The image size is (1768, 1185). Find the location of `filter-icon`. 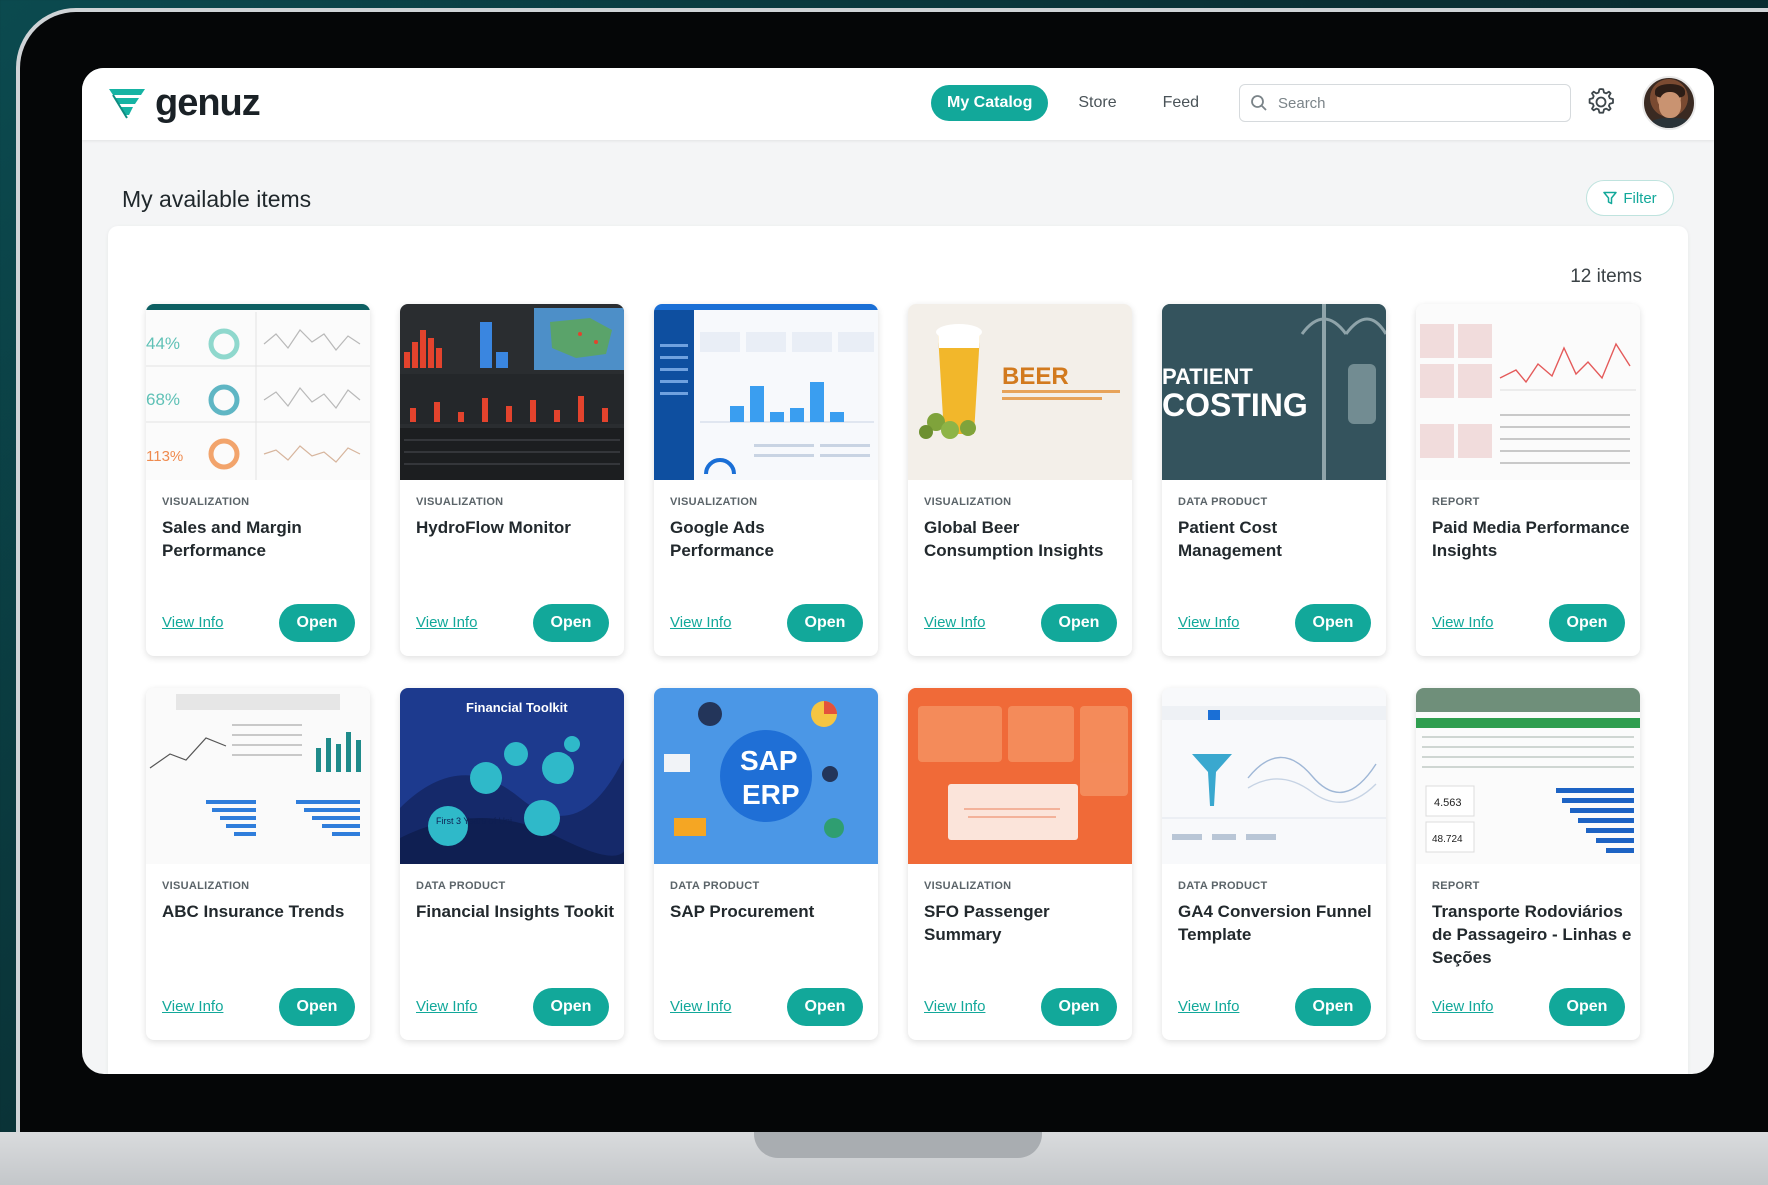

filter-icon is located at coordinates (1610, 198).